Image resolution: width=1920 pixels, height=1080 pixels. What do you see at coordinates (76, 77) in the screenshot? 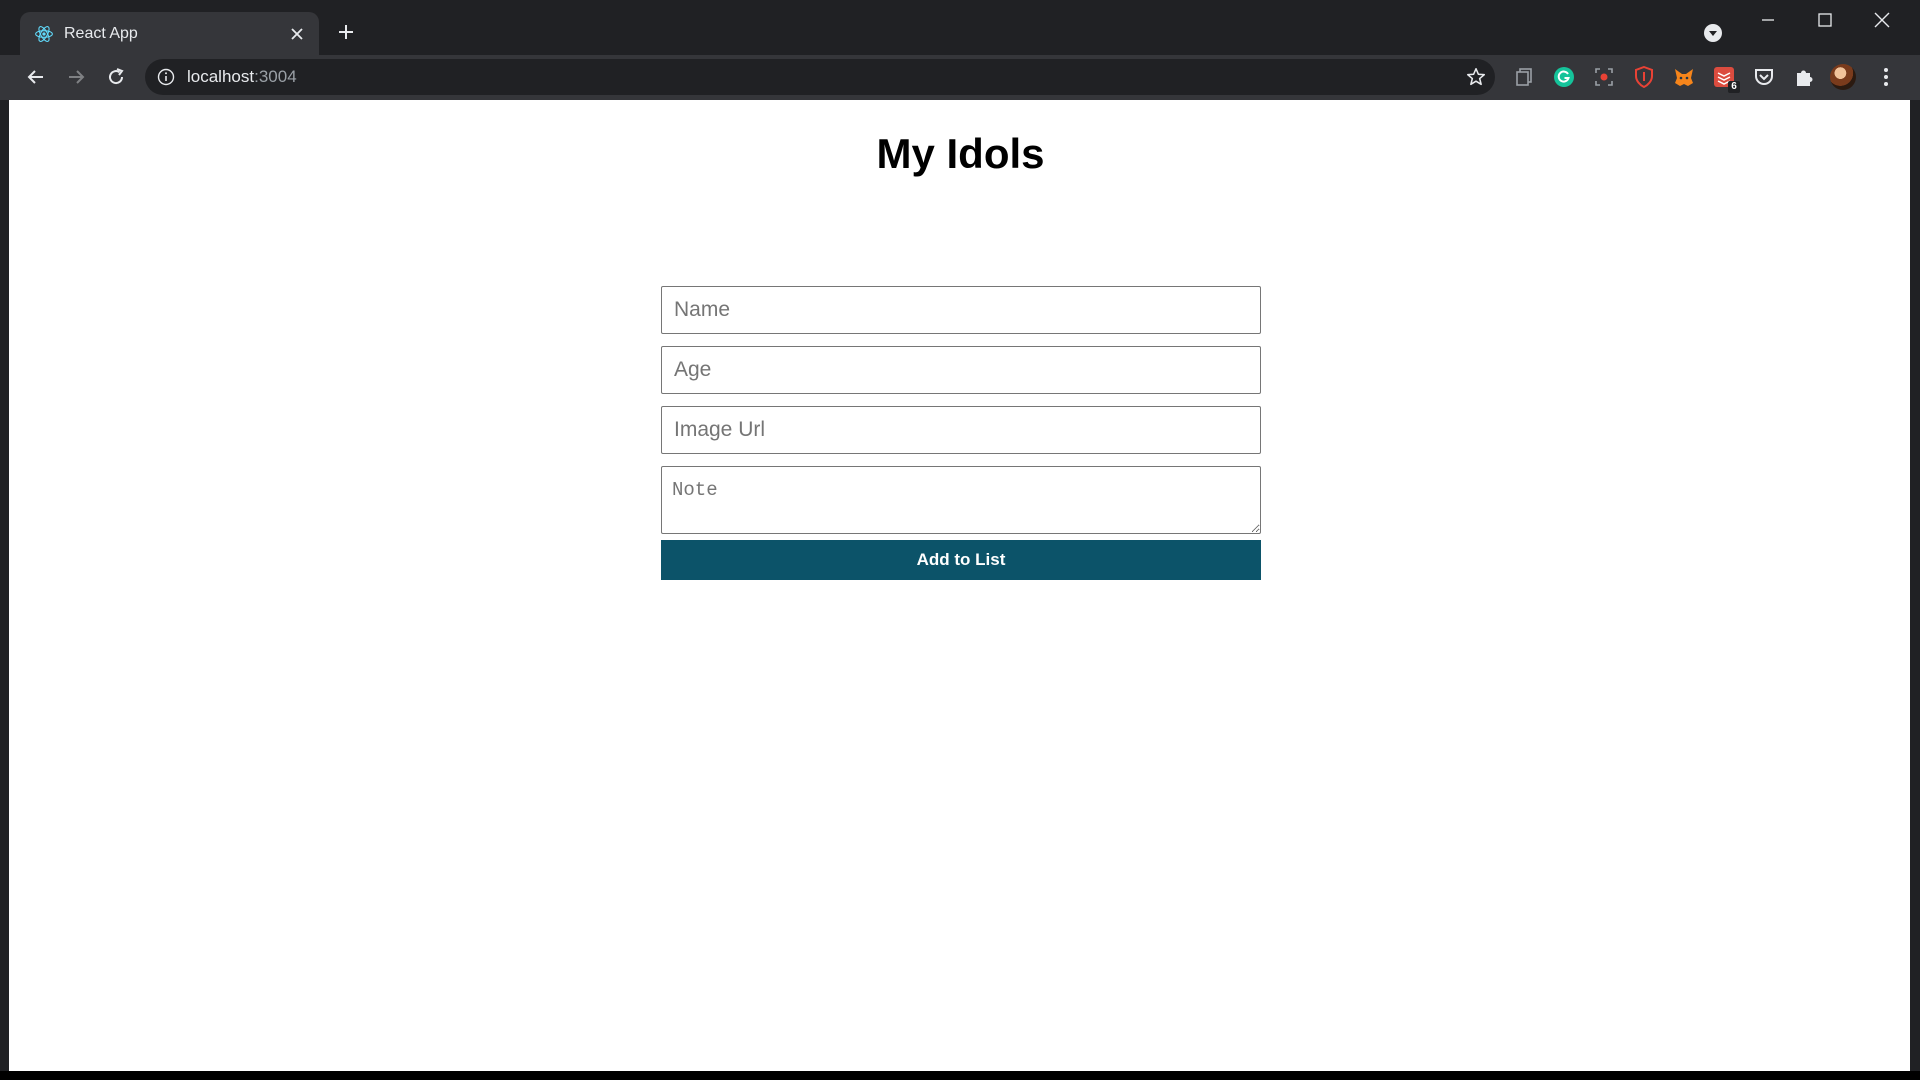
I see `forward-icon` at bounding box center [76, 77].